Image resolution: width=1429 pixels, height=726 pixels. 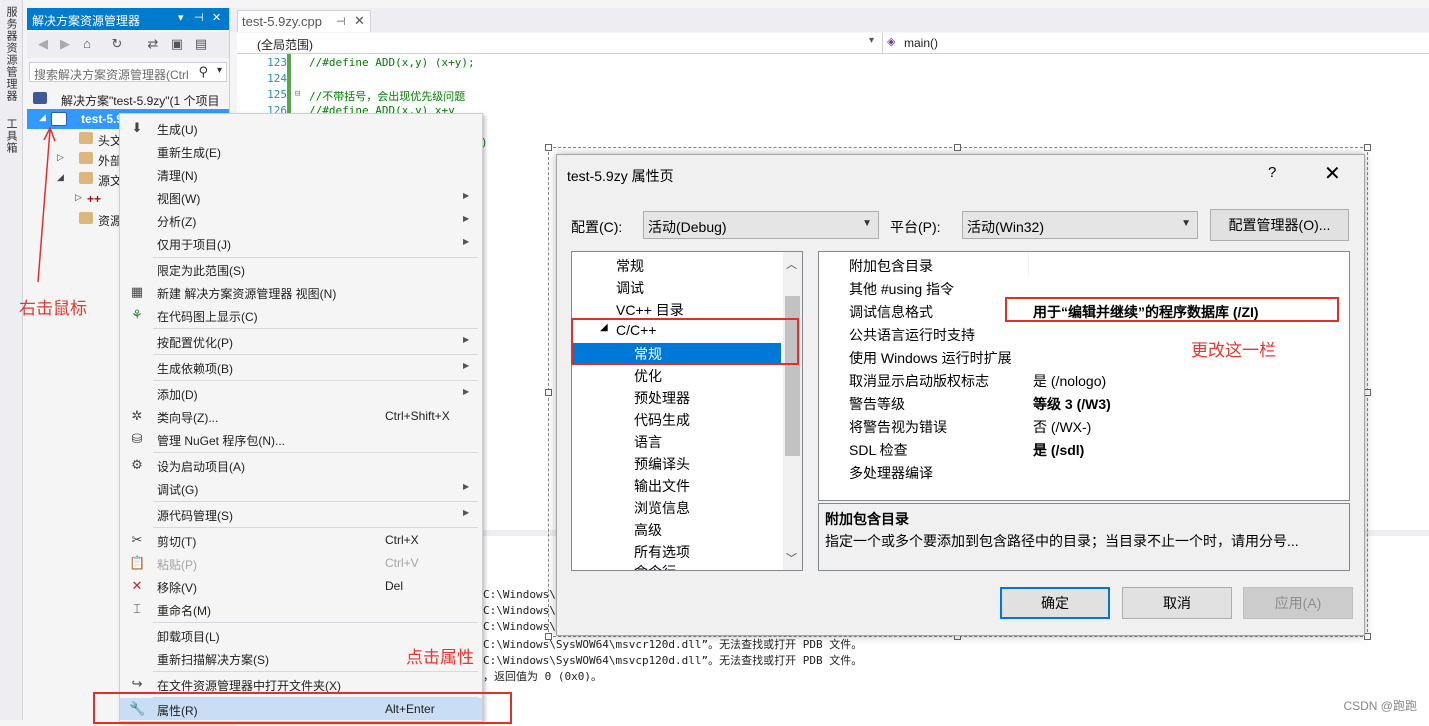 What do you see at coordinates (1072, 404) in the screenshot?
I see `property-value: 等级 3 (/W3)` at bounding box center [1072, 404].